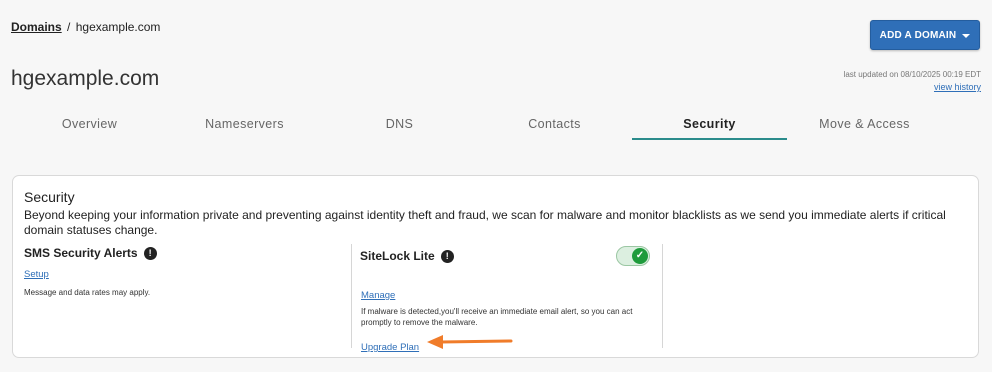  What do you see at coordinates (87, 292) in the screenshot?
I see `sms-rates-note: Message and data rates may apply.` at bounding box center [87, 292].